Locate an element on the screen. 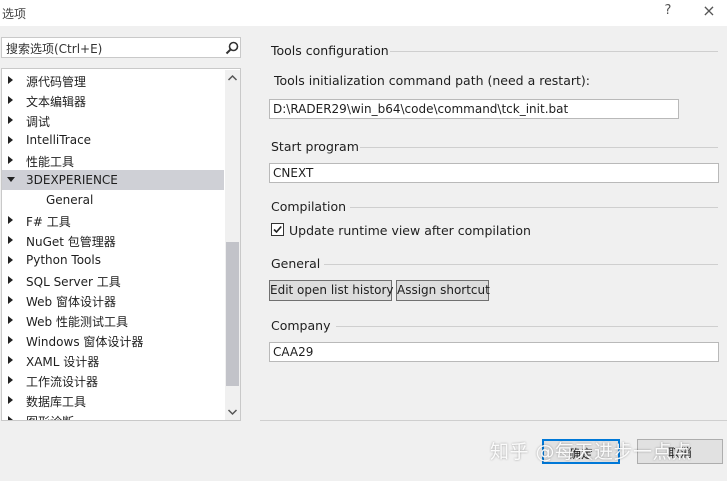 The width and height of the screenshot is (727, 481). tree-scrollbar is located at coordinates (232, 245).